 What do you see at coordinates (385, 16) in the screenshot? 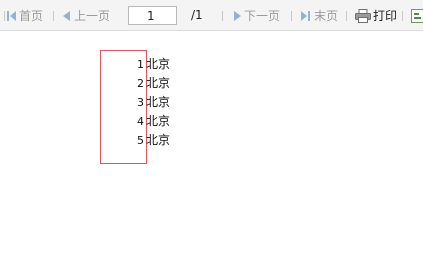
I see `print-label: 打印` at bounding box center [385, 16].